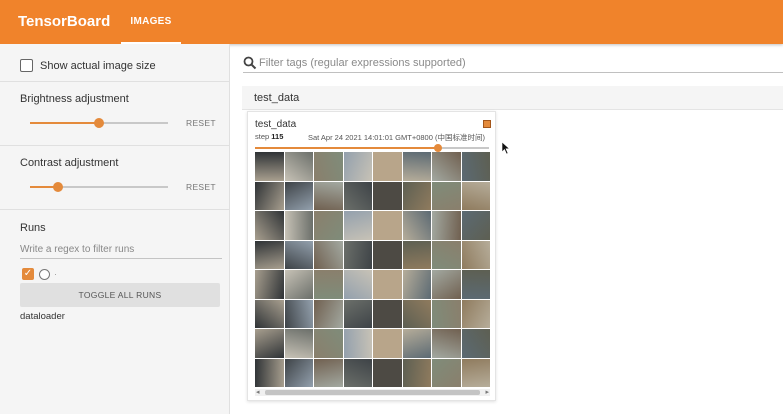  I want to click on step-slider-knob, so click(437, 148).